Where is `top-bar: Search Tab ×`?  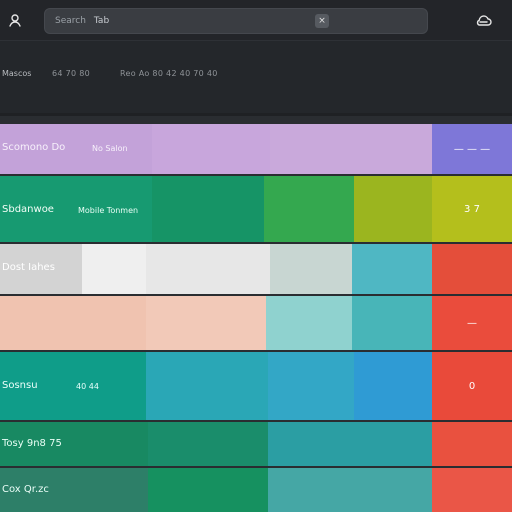
top-bar: Search Tab × is located at coordinates (256, 20).